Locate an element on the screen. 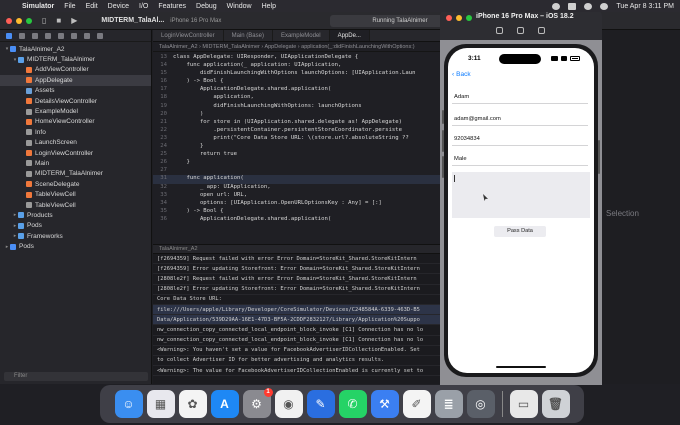  folder-navigator-icon is located at coordinates (9, 35).